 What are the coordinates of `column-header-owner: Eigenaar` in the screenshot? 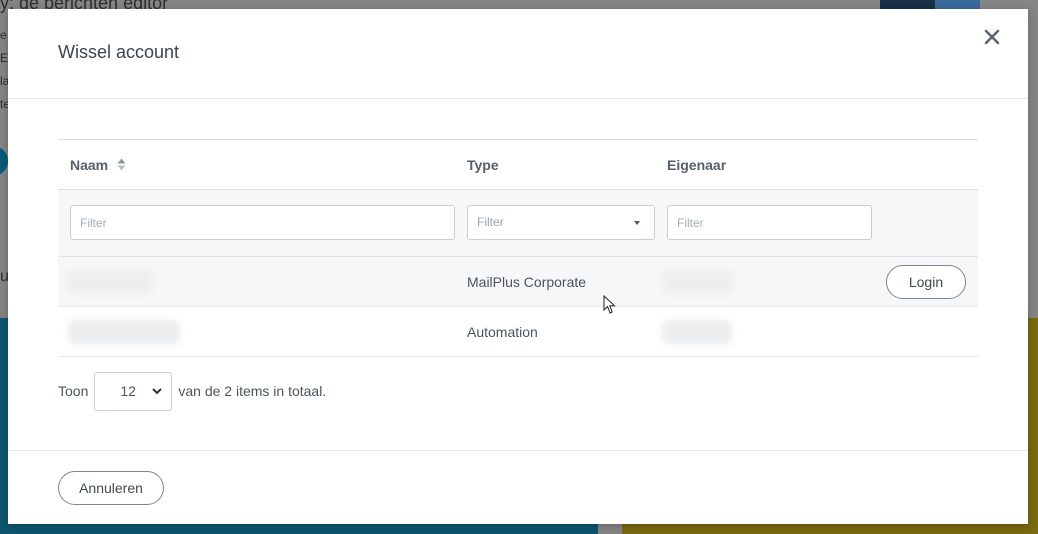 It's located at (697, 165).